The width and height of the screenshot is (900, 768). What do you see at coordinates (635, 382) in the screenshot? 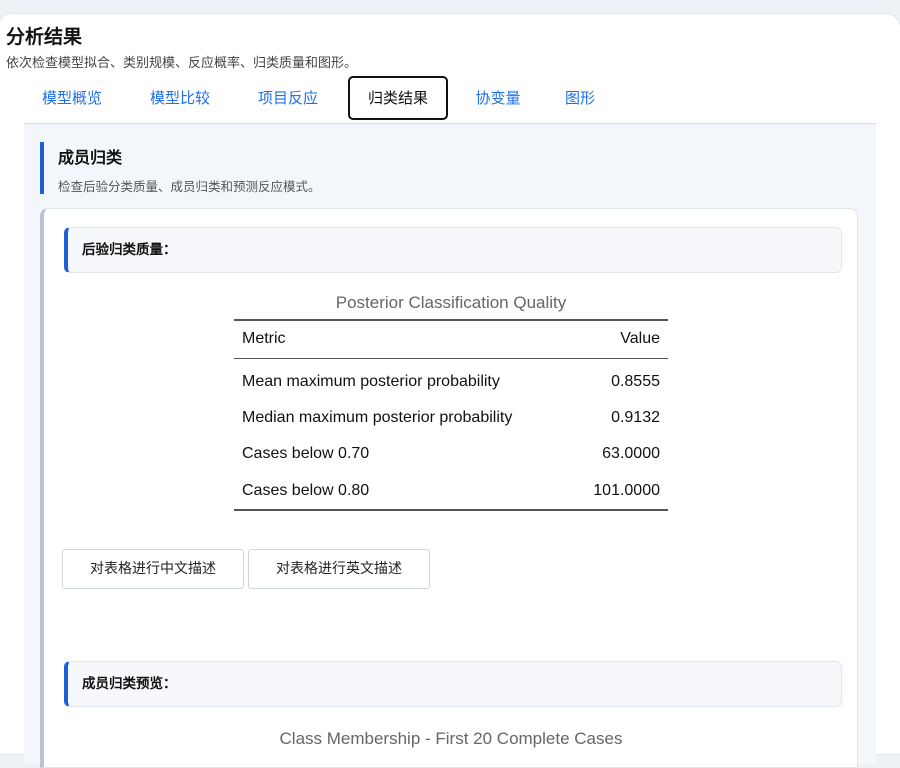
I see `value-cell: 0.8555` at bounding box center [635, 382].